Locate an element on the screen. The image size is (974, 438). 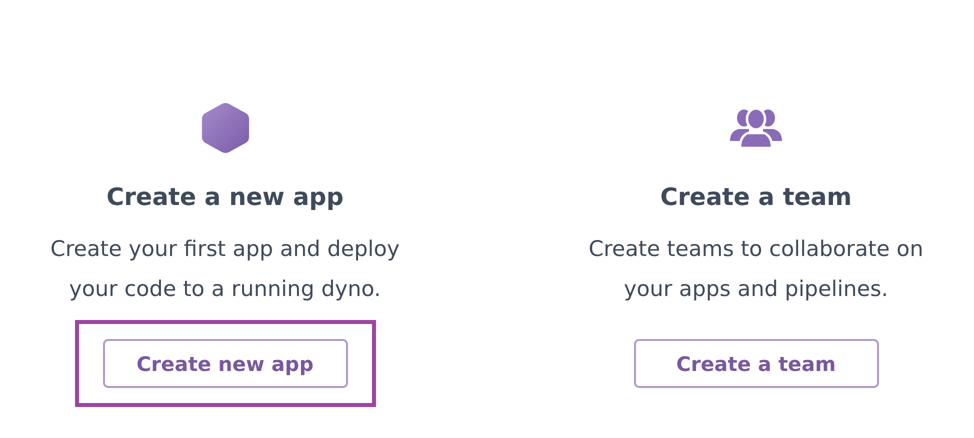
card-title: Create a team is located at coordinates (756, 197).